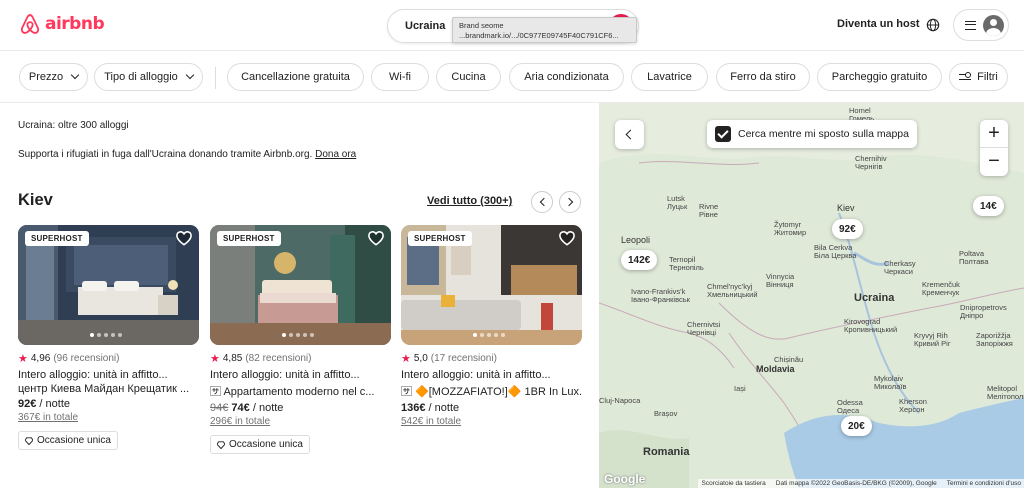  Describe the element at coordinates (723, 134) in the screenshot. I see `checkbox-checked-icon` at that location.